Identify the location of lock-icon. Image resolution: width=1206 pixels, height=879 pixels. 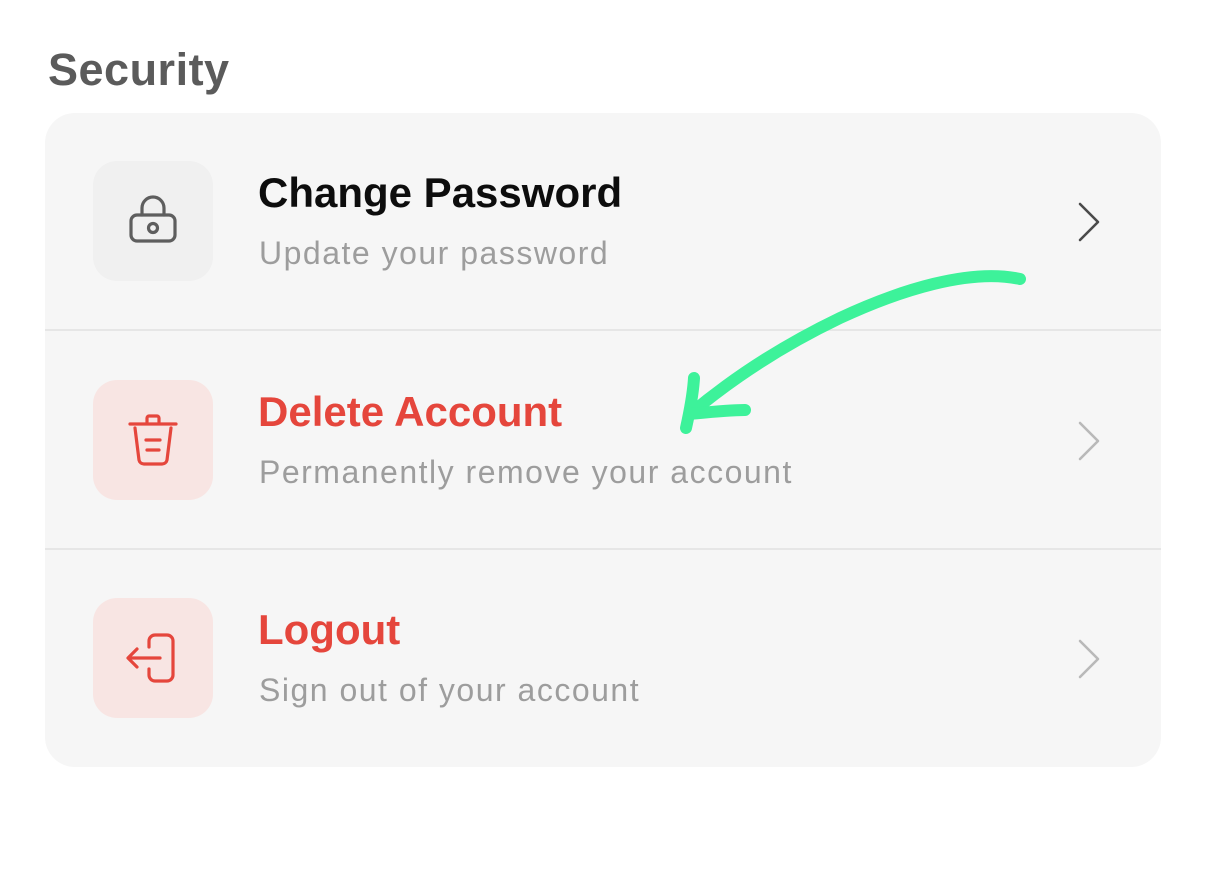
(153, 219).